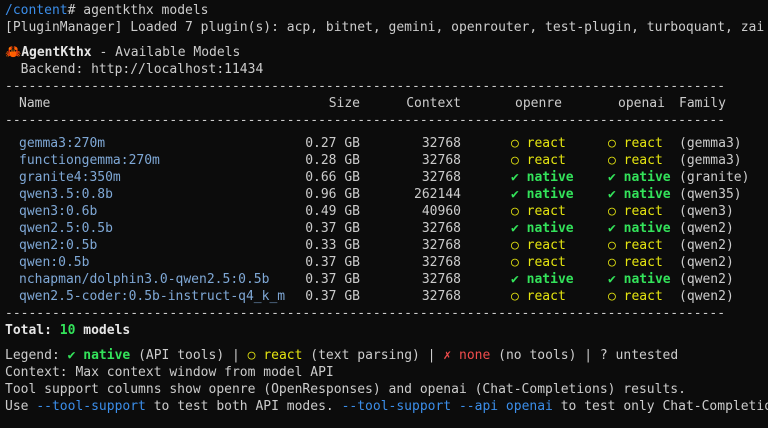  I want to click on model-name: functiongemma:270m, so click(89, 160).